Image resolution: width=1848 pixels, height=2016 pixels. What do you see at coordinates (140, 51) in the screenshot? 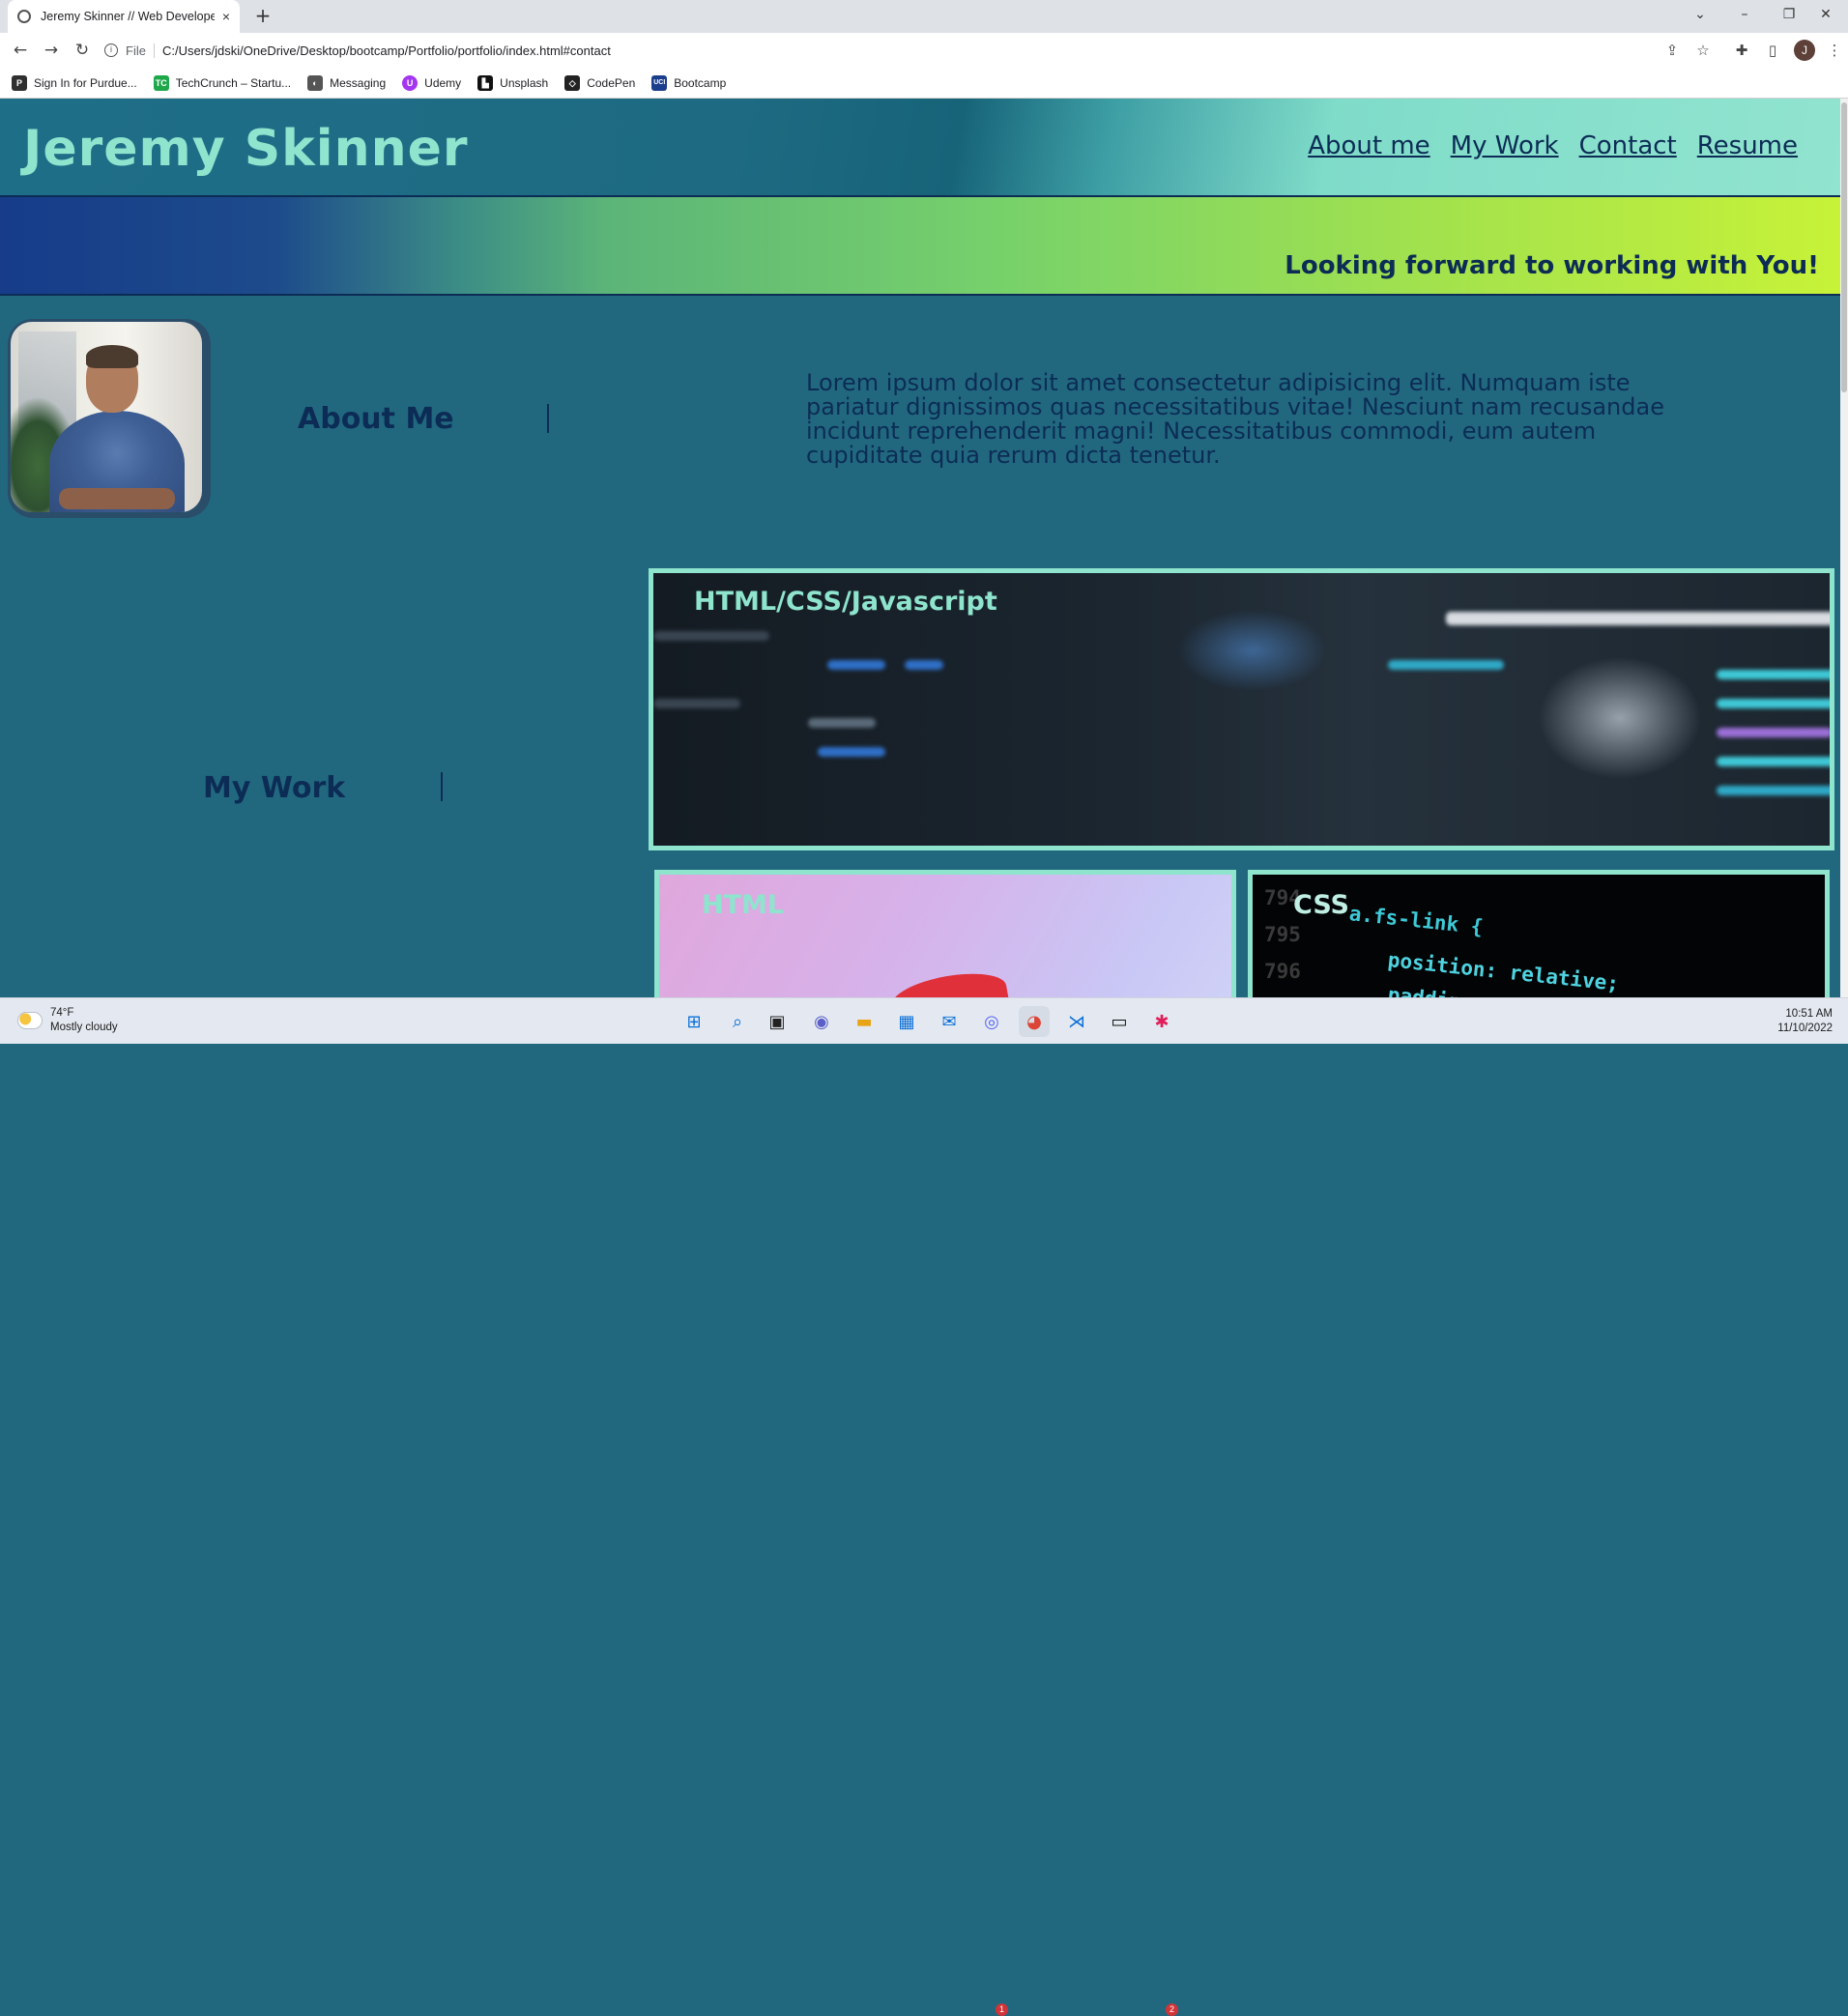
I see `url-scheme: File` at bounding box center [140, 51].